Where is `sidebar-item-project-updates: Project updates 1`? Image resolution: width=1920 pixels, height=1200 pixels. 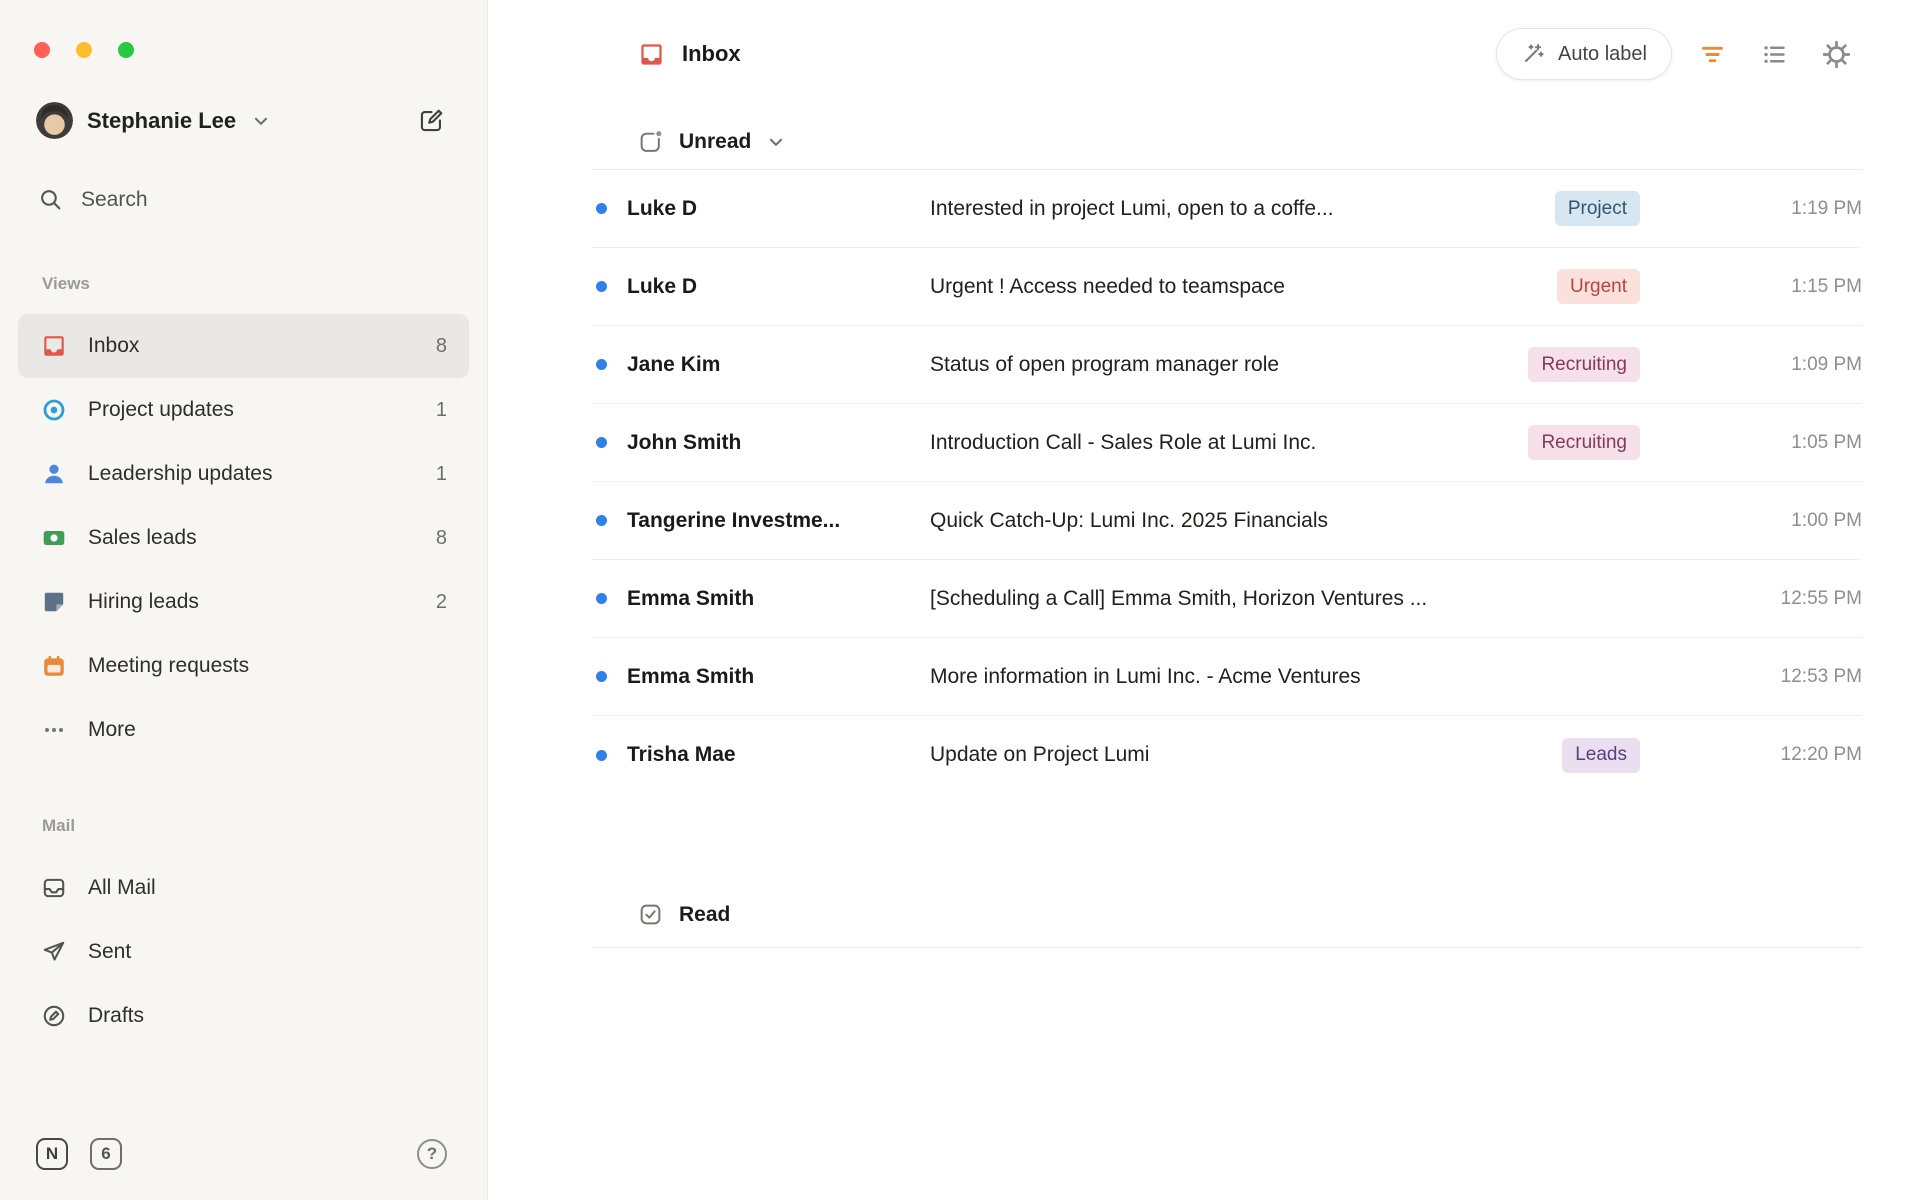 sidebar-item-project-updates: Project updates 1 is located at coordinates (243, 410).